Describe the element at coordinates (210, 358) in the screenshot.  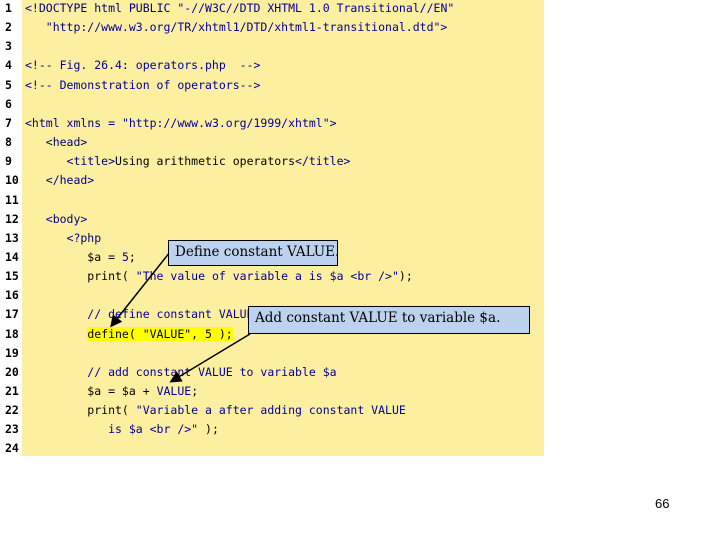
I see `arrow-add` at that location.